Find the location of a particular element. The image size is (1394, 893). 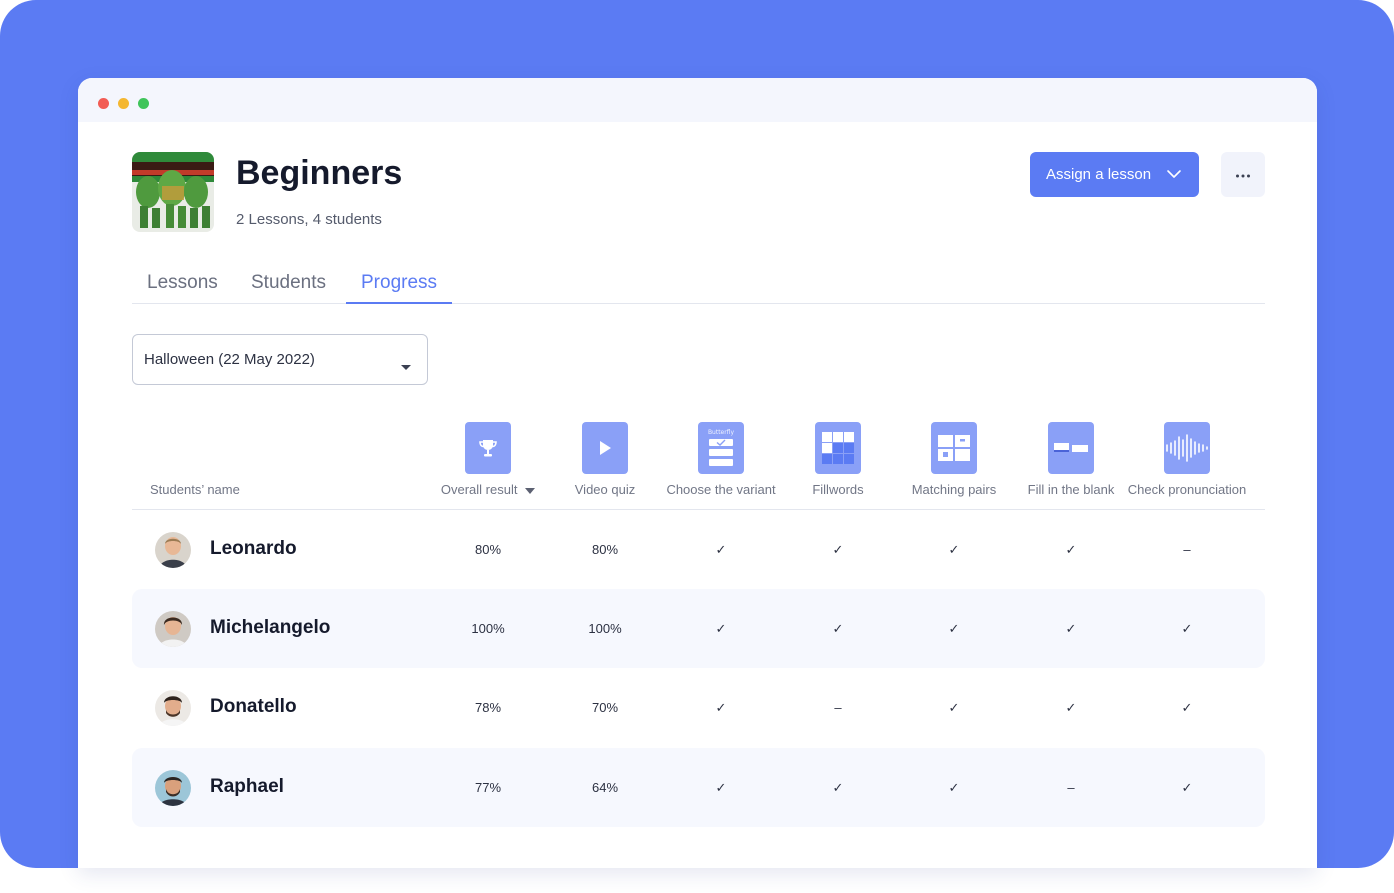

column-matching-pairs: Matching pairs is located at coordinates (954, 459).